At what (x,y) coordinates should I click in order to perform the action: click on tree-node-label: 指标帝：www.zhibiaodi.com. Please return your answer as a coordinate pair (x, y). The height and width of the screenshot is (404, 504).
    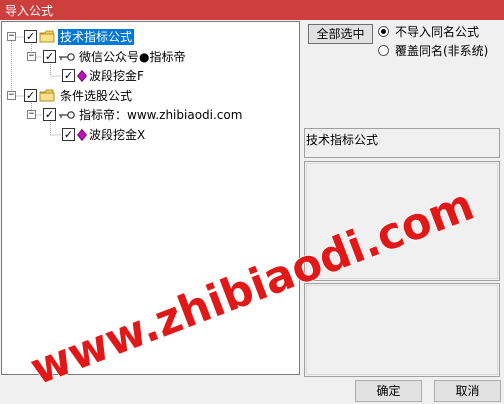
    Looking at the image, I should click on (161, 115).